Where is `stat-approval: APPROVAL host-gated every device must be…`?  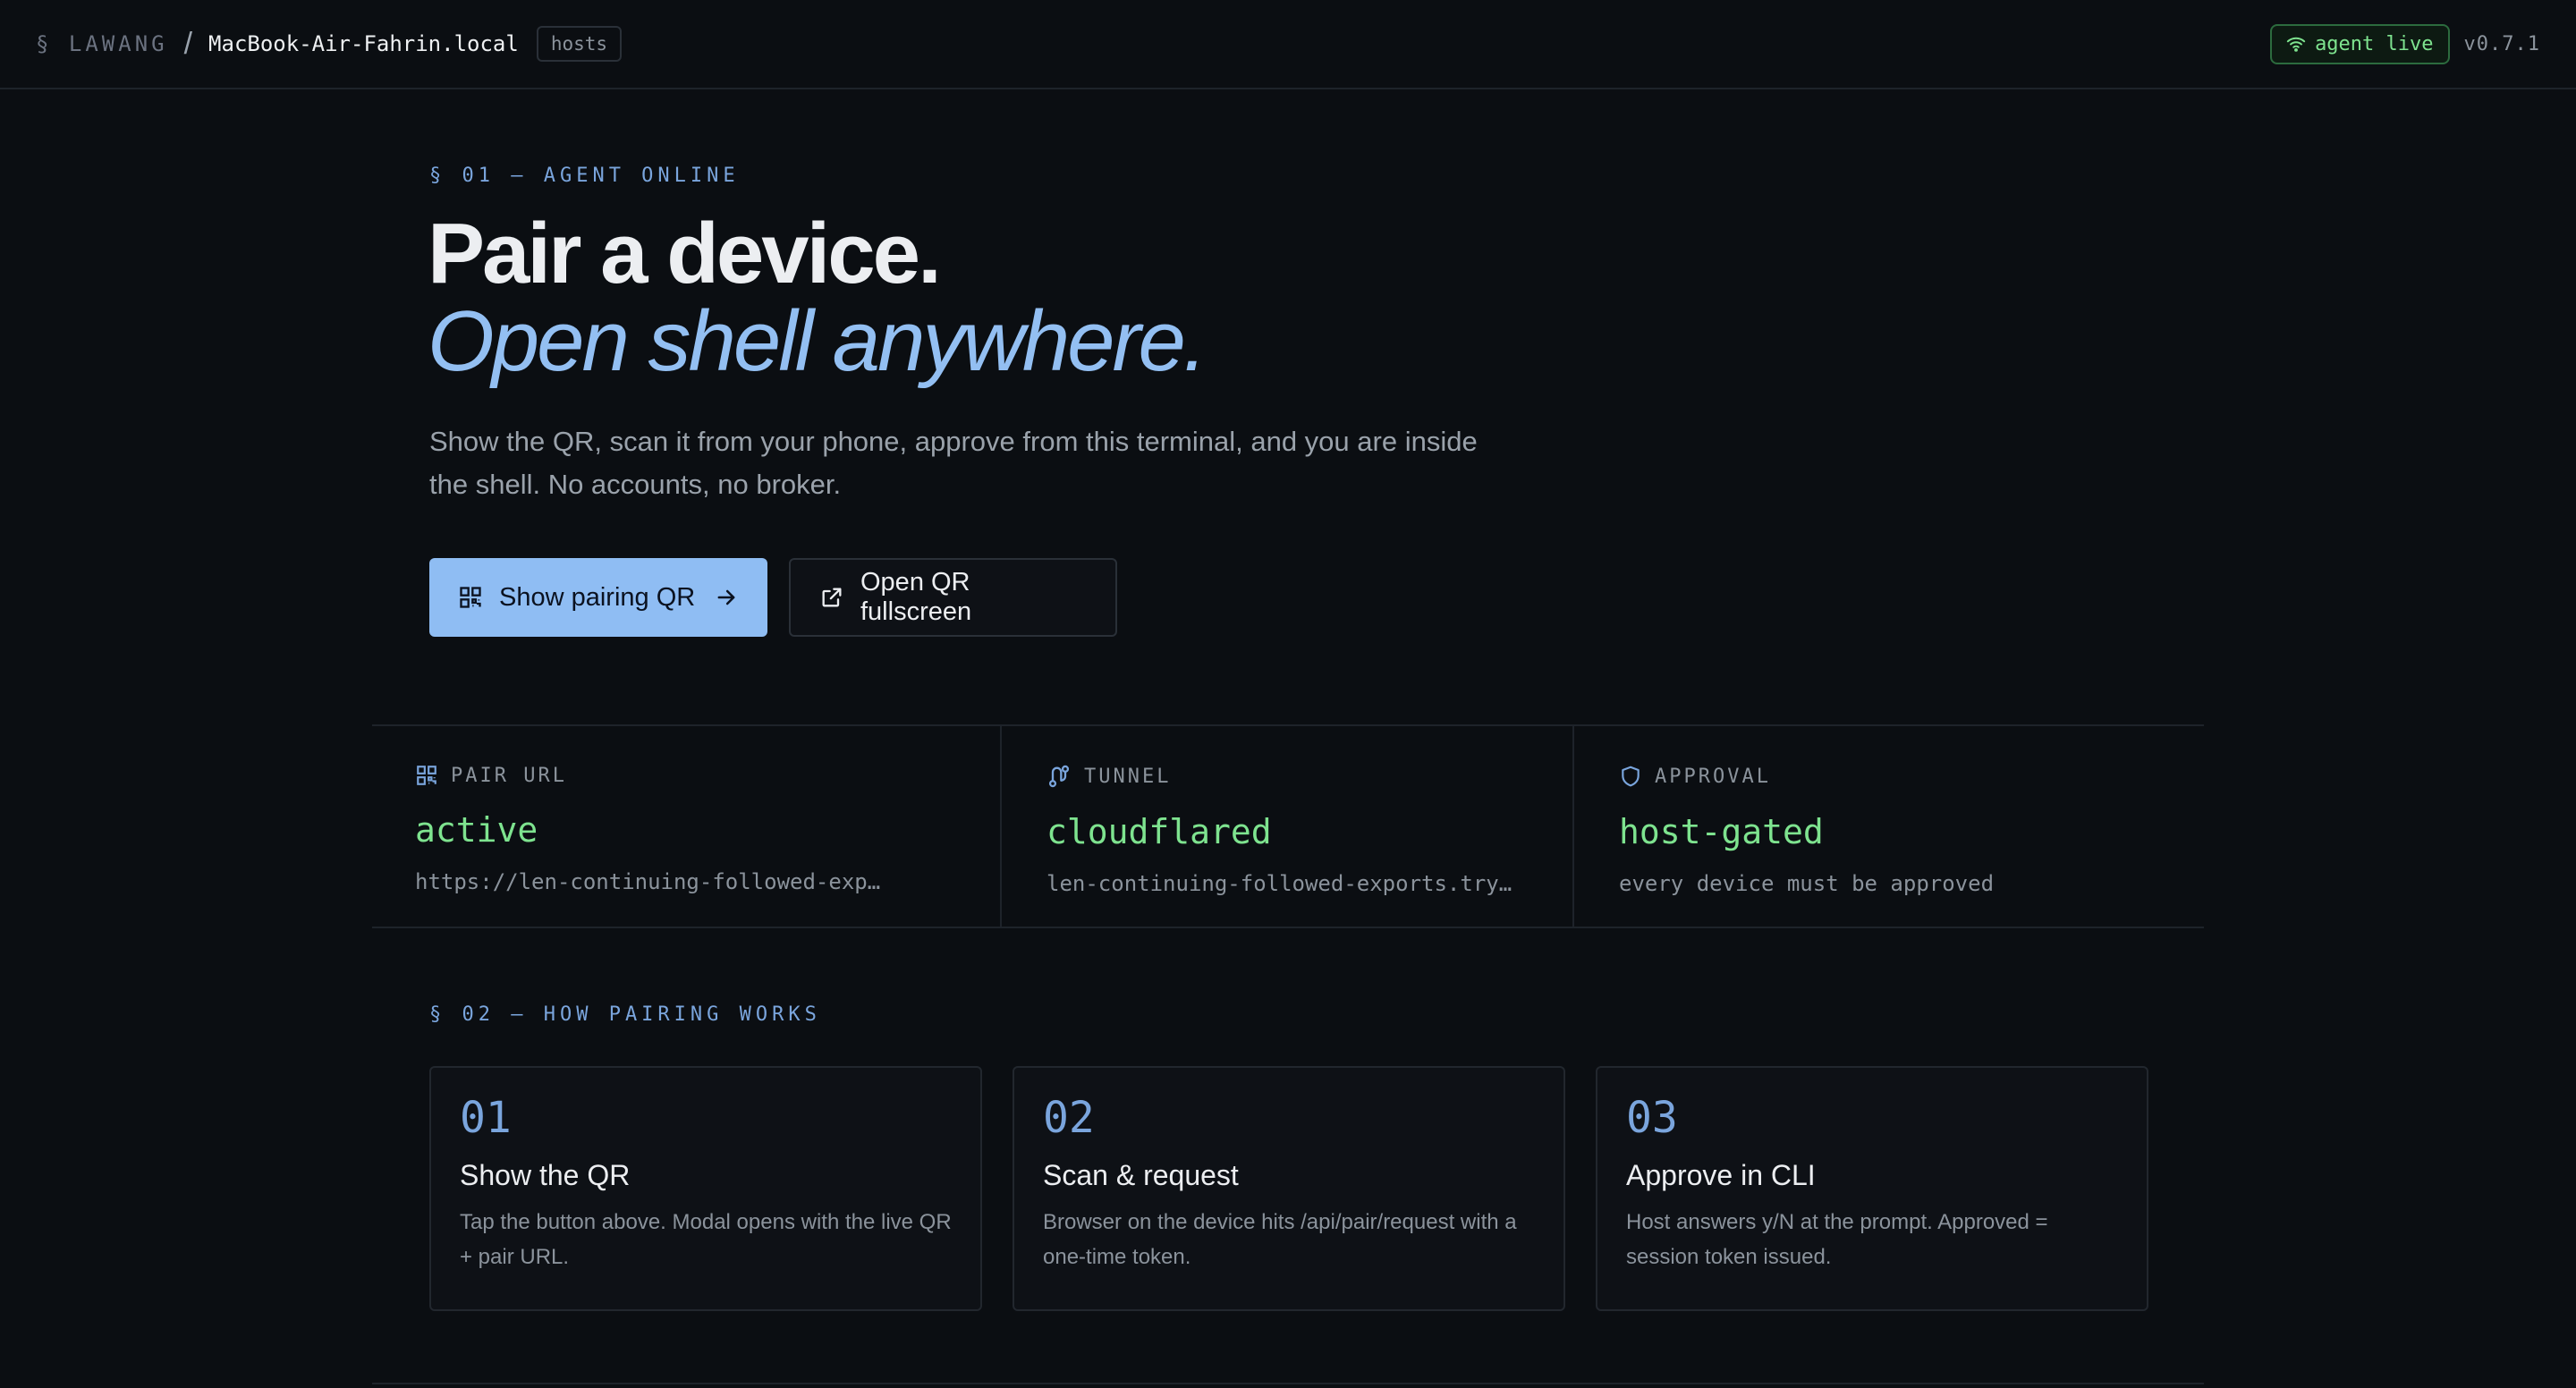
stat-approval: APPROVAL host-gated every device must be… is located at coordinates (1888, 827).